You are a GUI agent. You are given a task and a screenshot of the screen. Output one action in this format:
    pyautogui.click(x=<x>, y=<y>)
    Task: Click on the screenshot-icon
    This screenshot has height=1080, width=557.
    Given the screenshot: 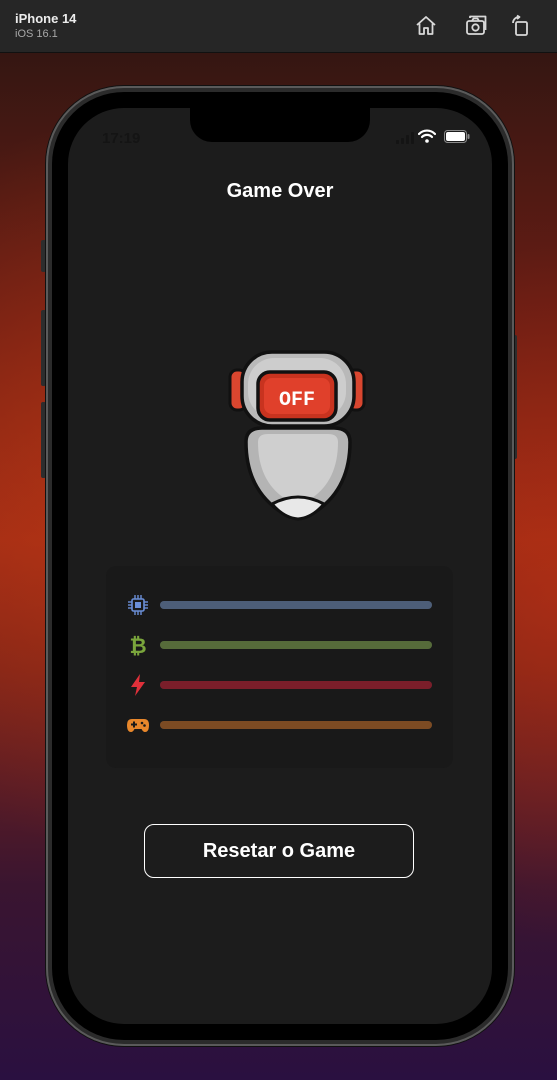 What is the action you would take?
    pyautogui.click(x=476, y=26)
    